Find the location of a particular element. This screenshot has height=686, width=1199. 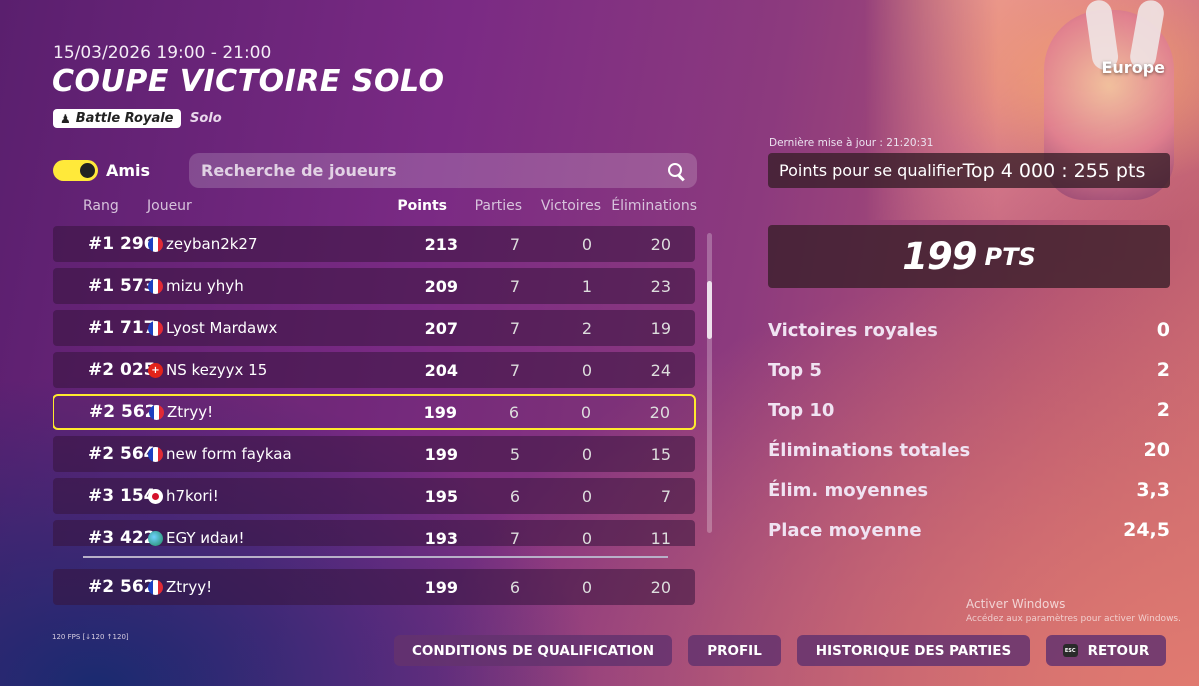

profile-button: PROFIL is located at coordinates (734, 650).